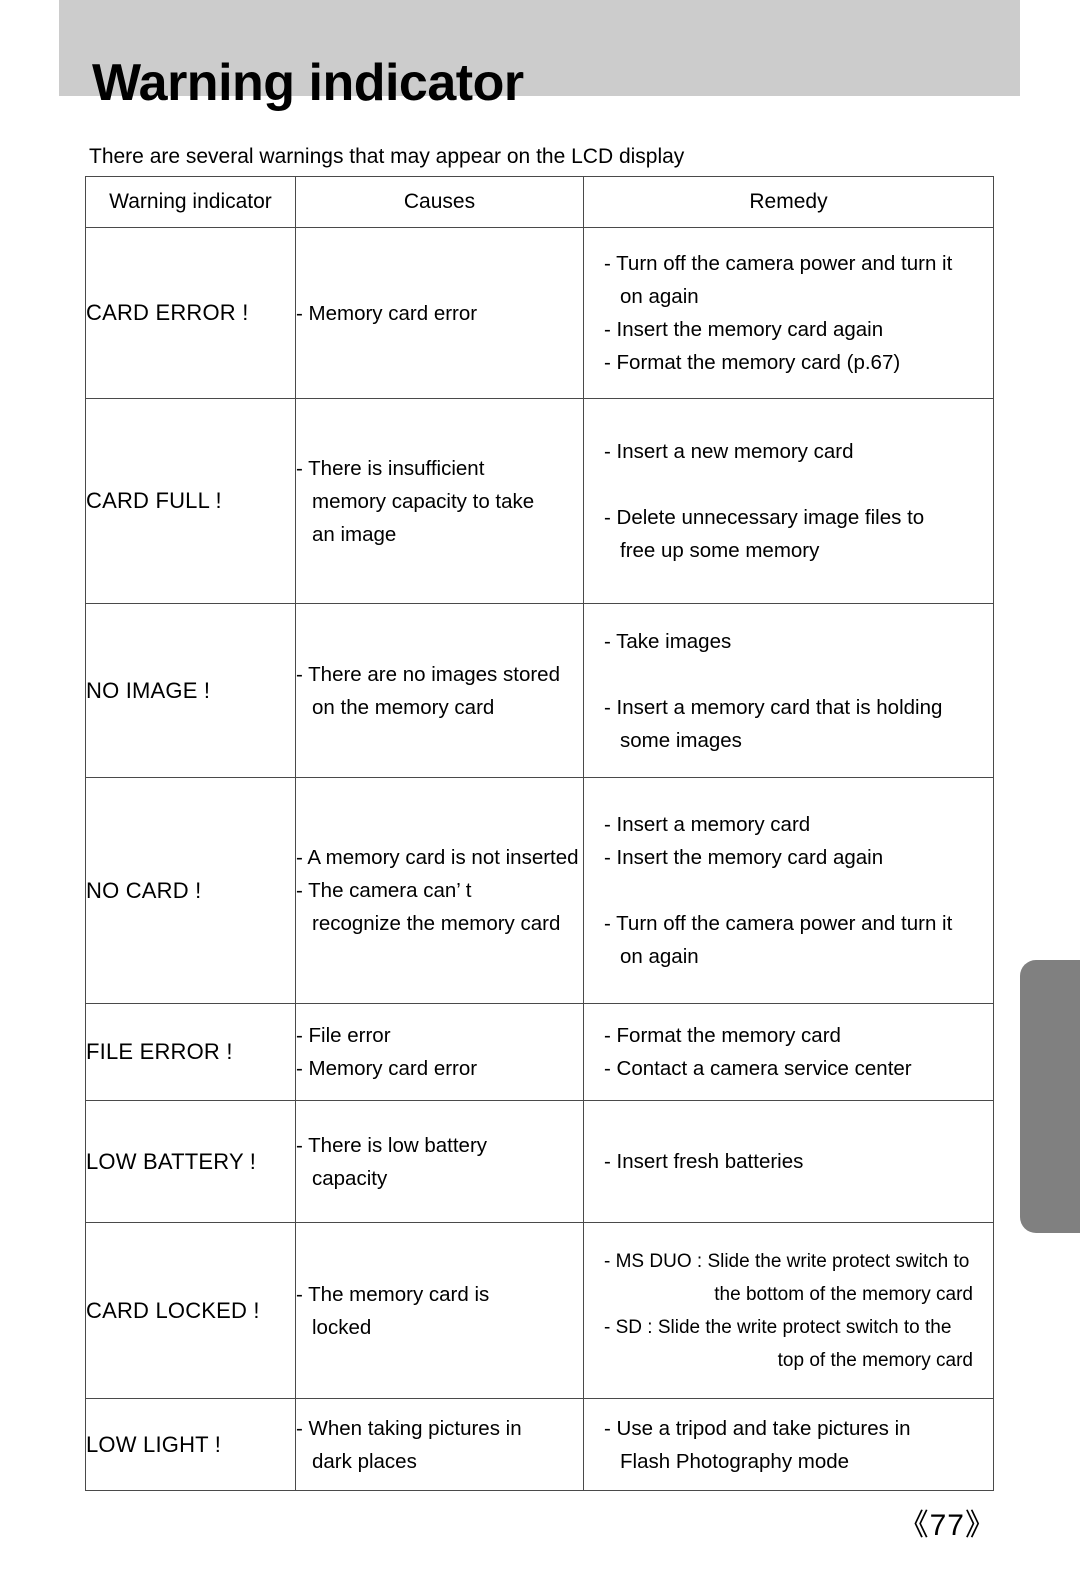  I want to click on text-line: - When taking pictures in, so click(409, 1428).